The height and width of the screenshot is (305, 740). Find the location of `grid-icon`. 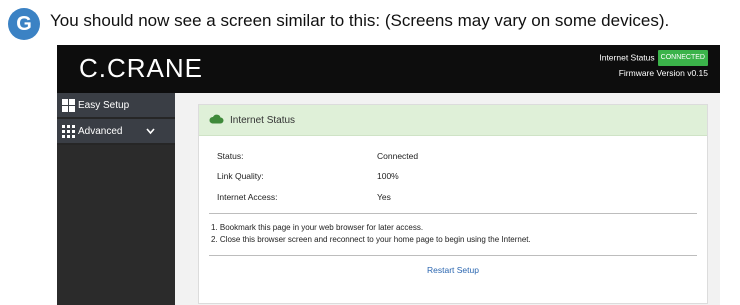

grid-icon is located at coordinates (68, 131).